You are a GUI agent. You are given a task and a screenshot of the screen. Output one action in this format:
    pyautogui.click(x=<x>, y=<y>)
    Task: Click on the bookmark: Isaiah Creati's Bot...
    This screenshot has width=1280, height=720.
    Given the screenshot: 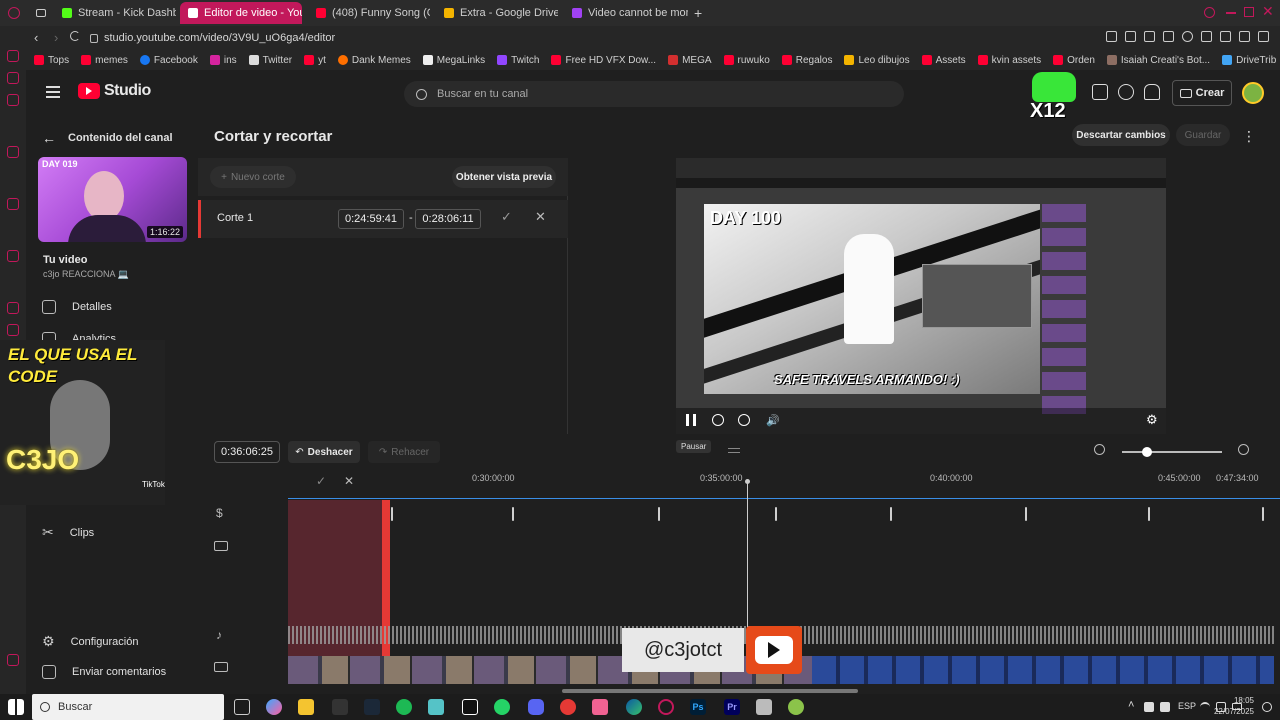 What is the action you would take?
    pyautogui.click(x=1158, y=60)
    